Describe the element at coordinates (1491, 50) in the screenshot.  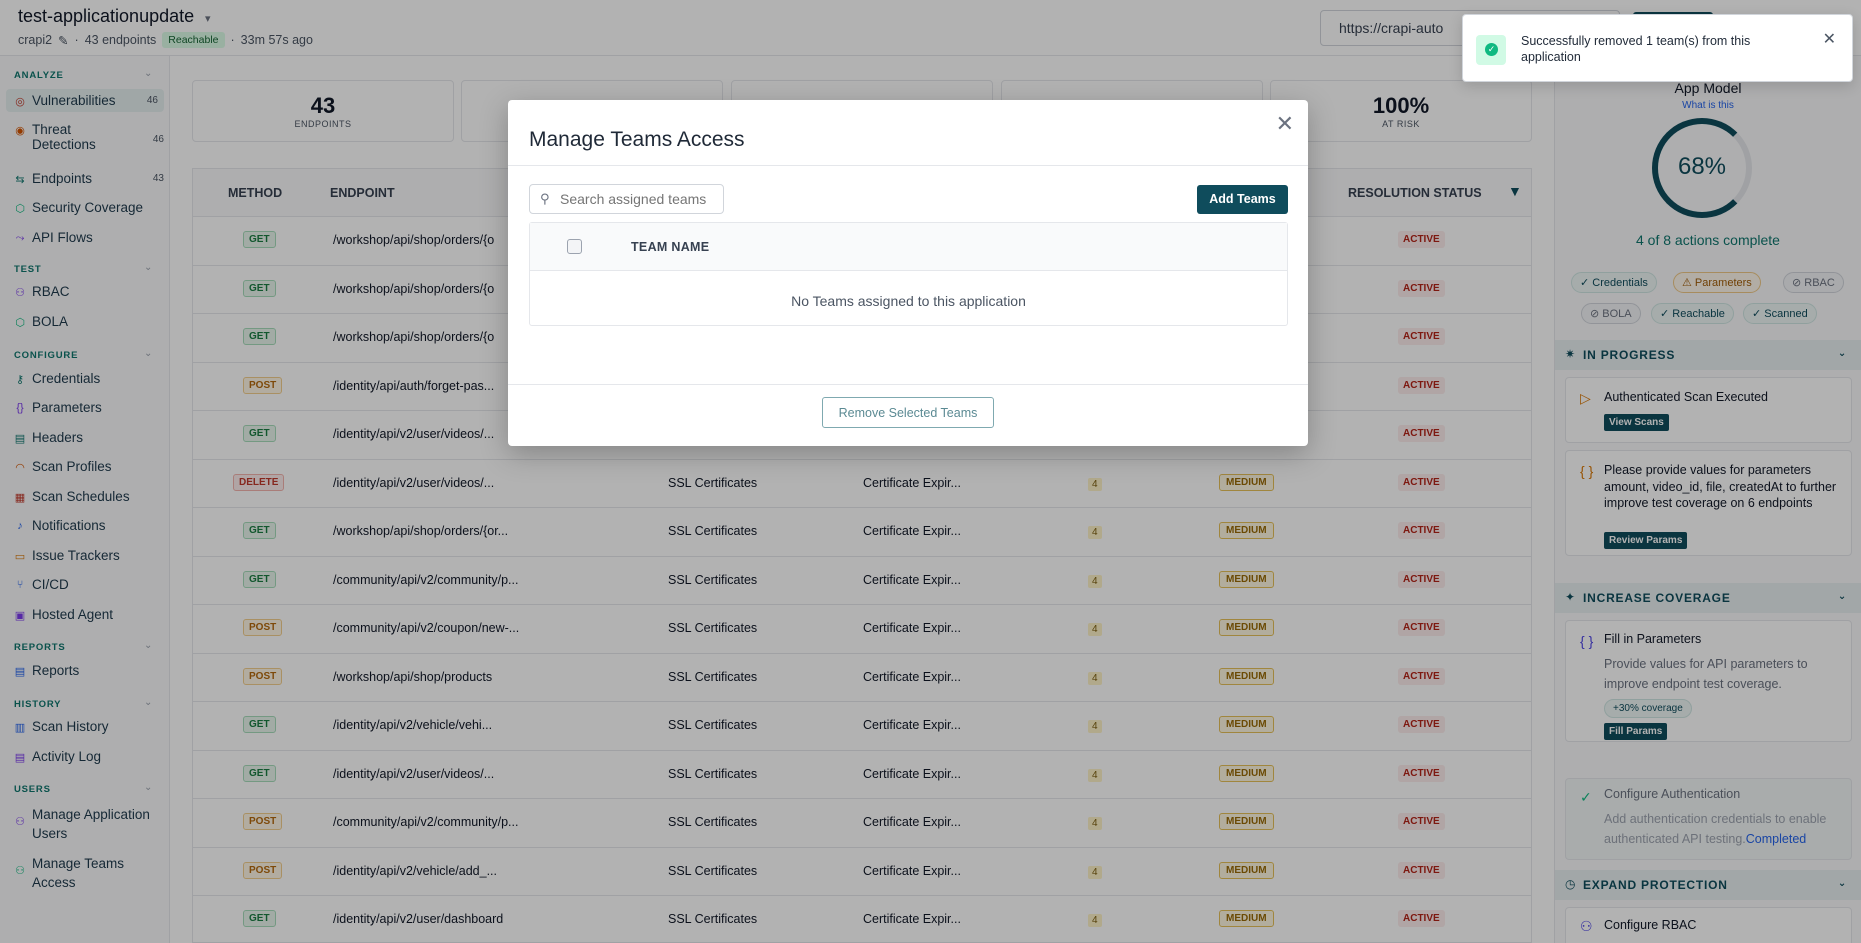
I see `success-icon: ✓` at that location.